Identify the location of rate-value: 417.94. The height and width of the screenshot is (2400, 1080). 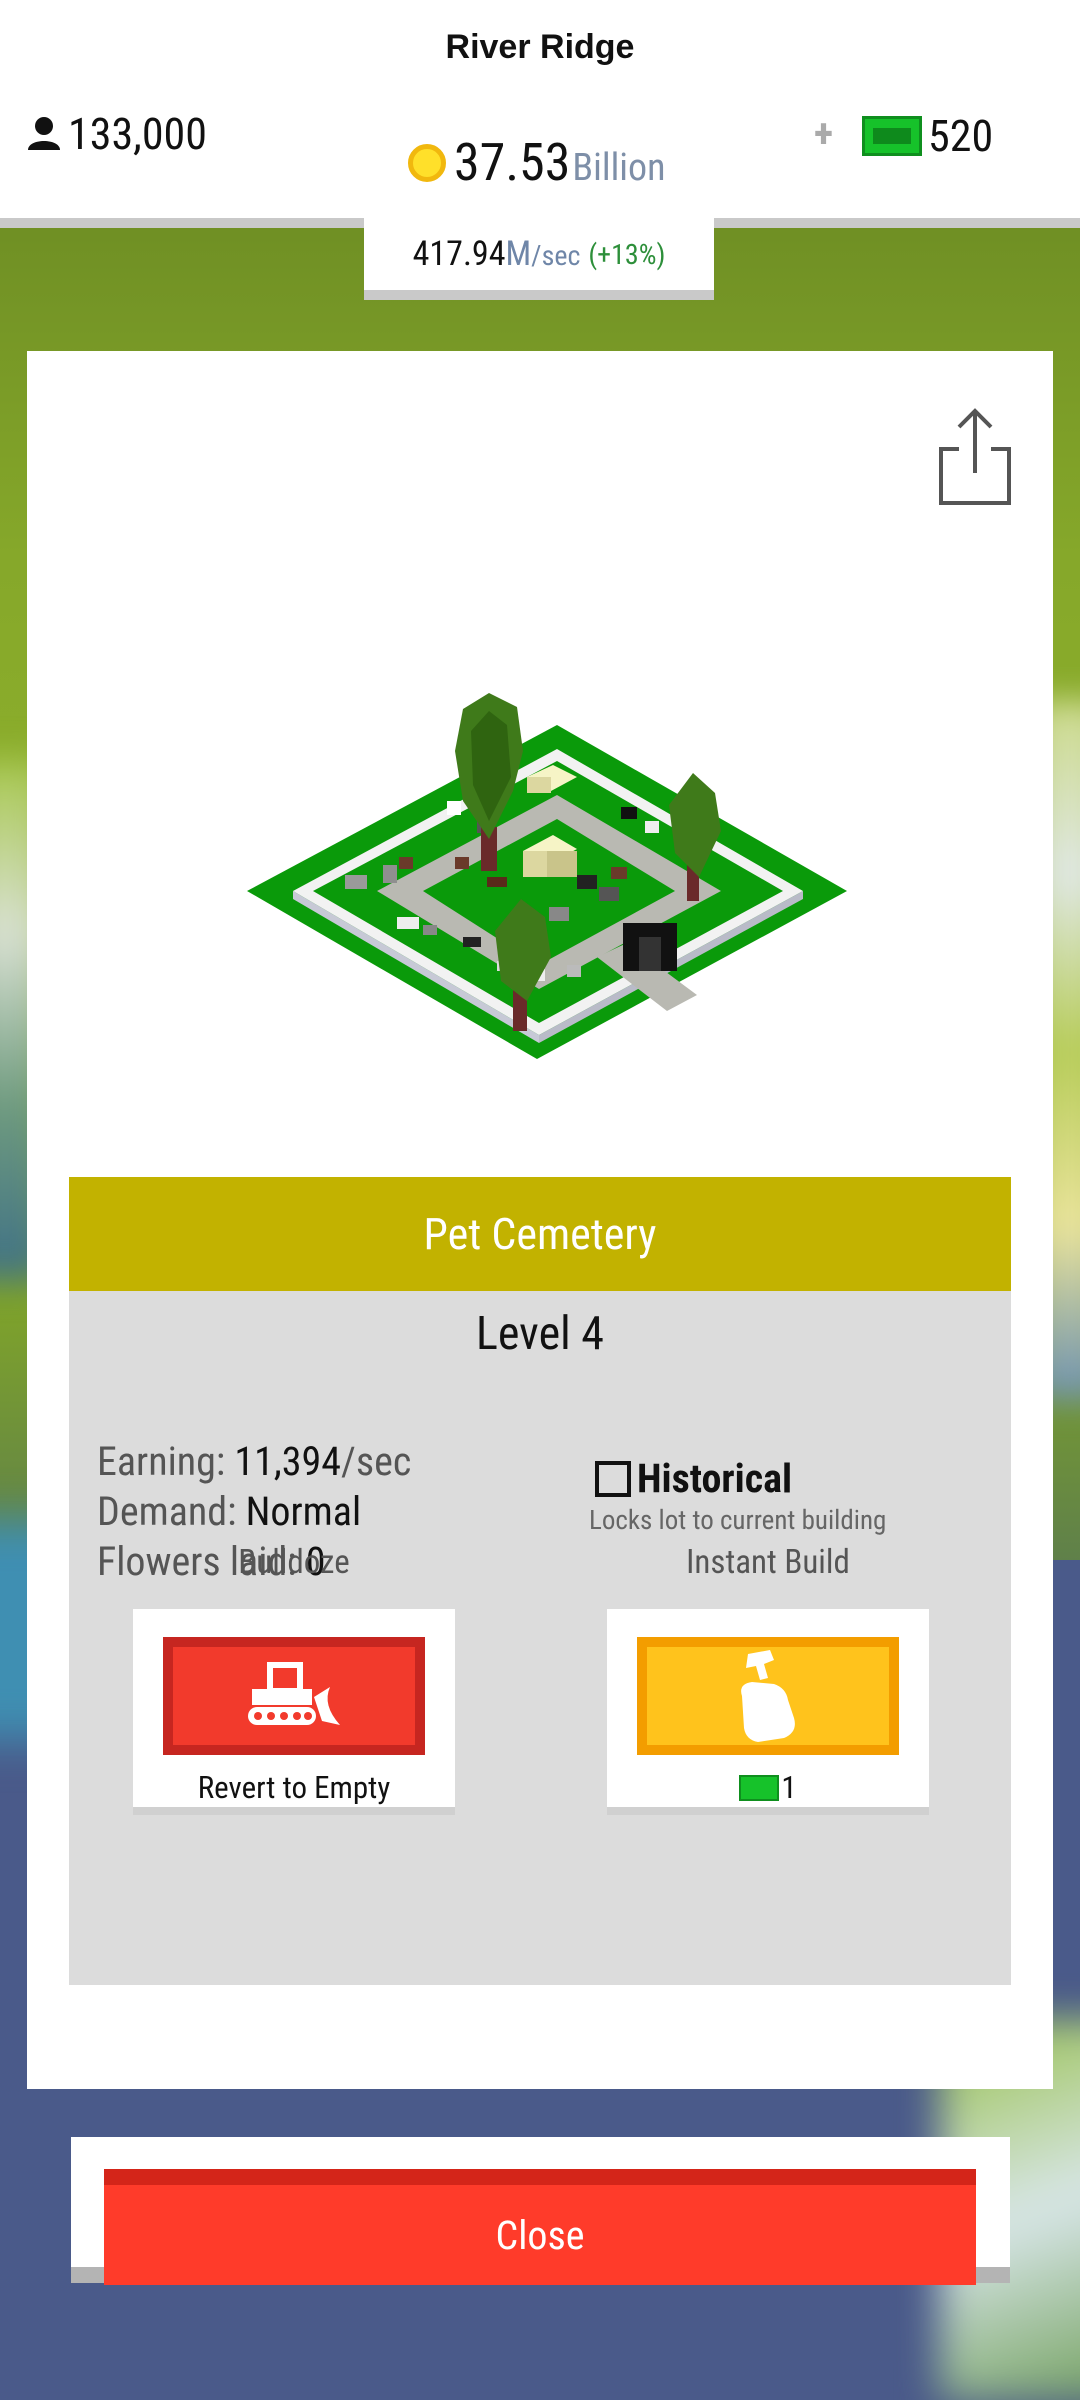
(459, 254).